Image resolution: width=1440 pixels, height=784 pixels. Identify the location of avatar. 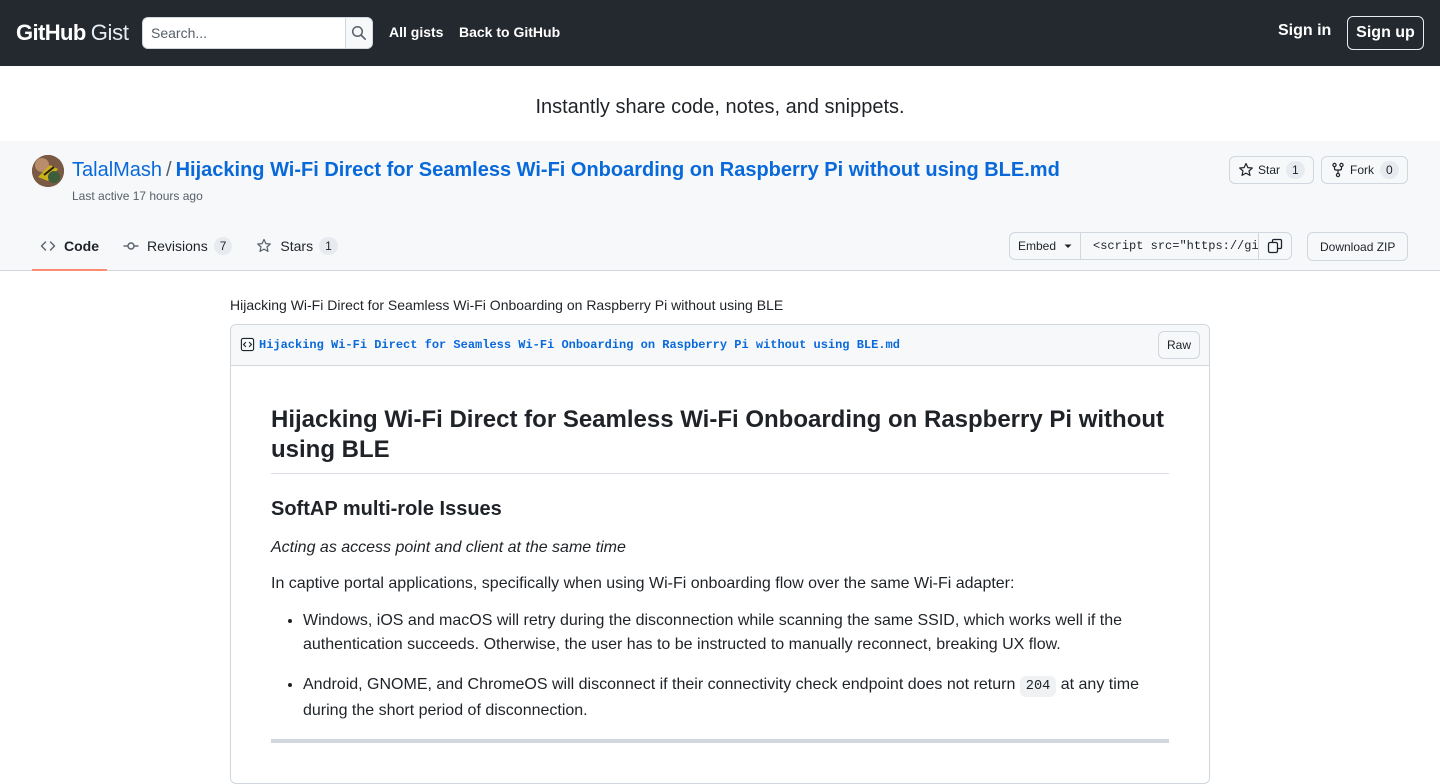
(48, 171).